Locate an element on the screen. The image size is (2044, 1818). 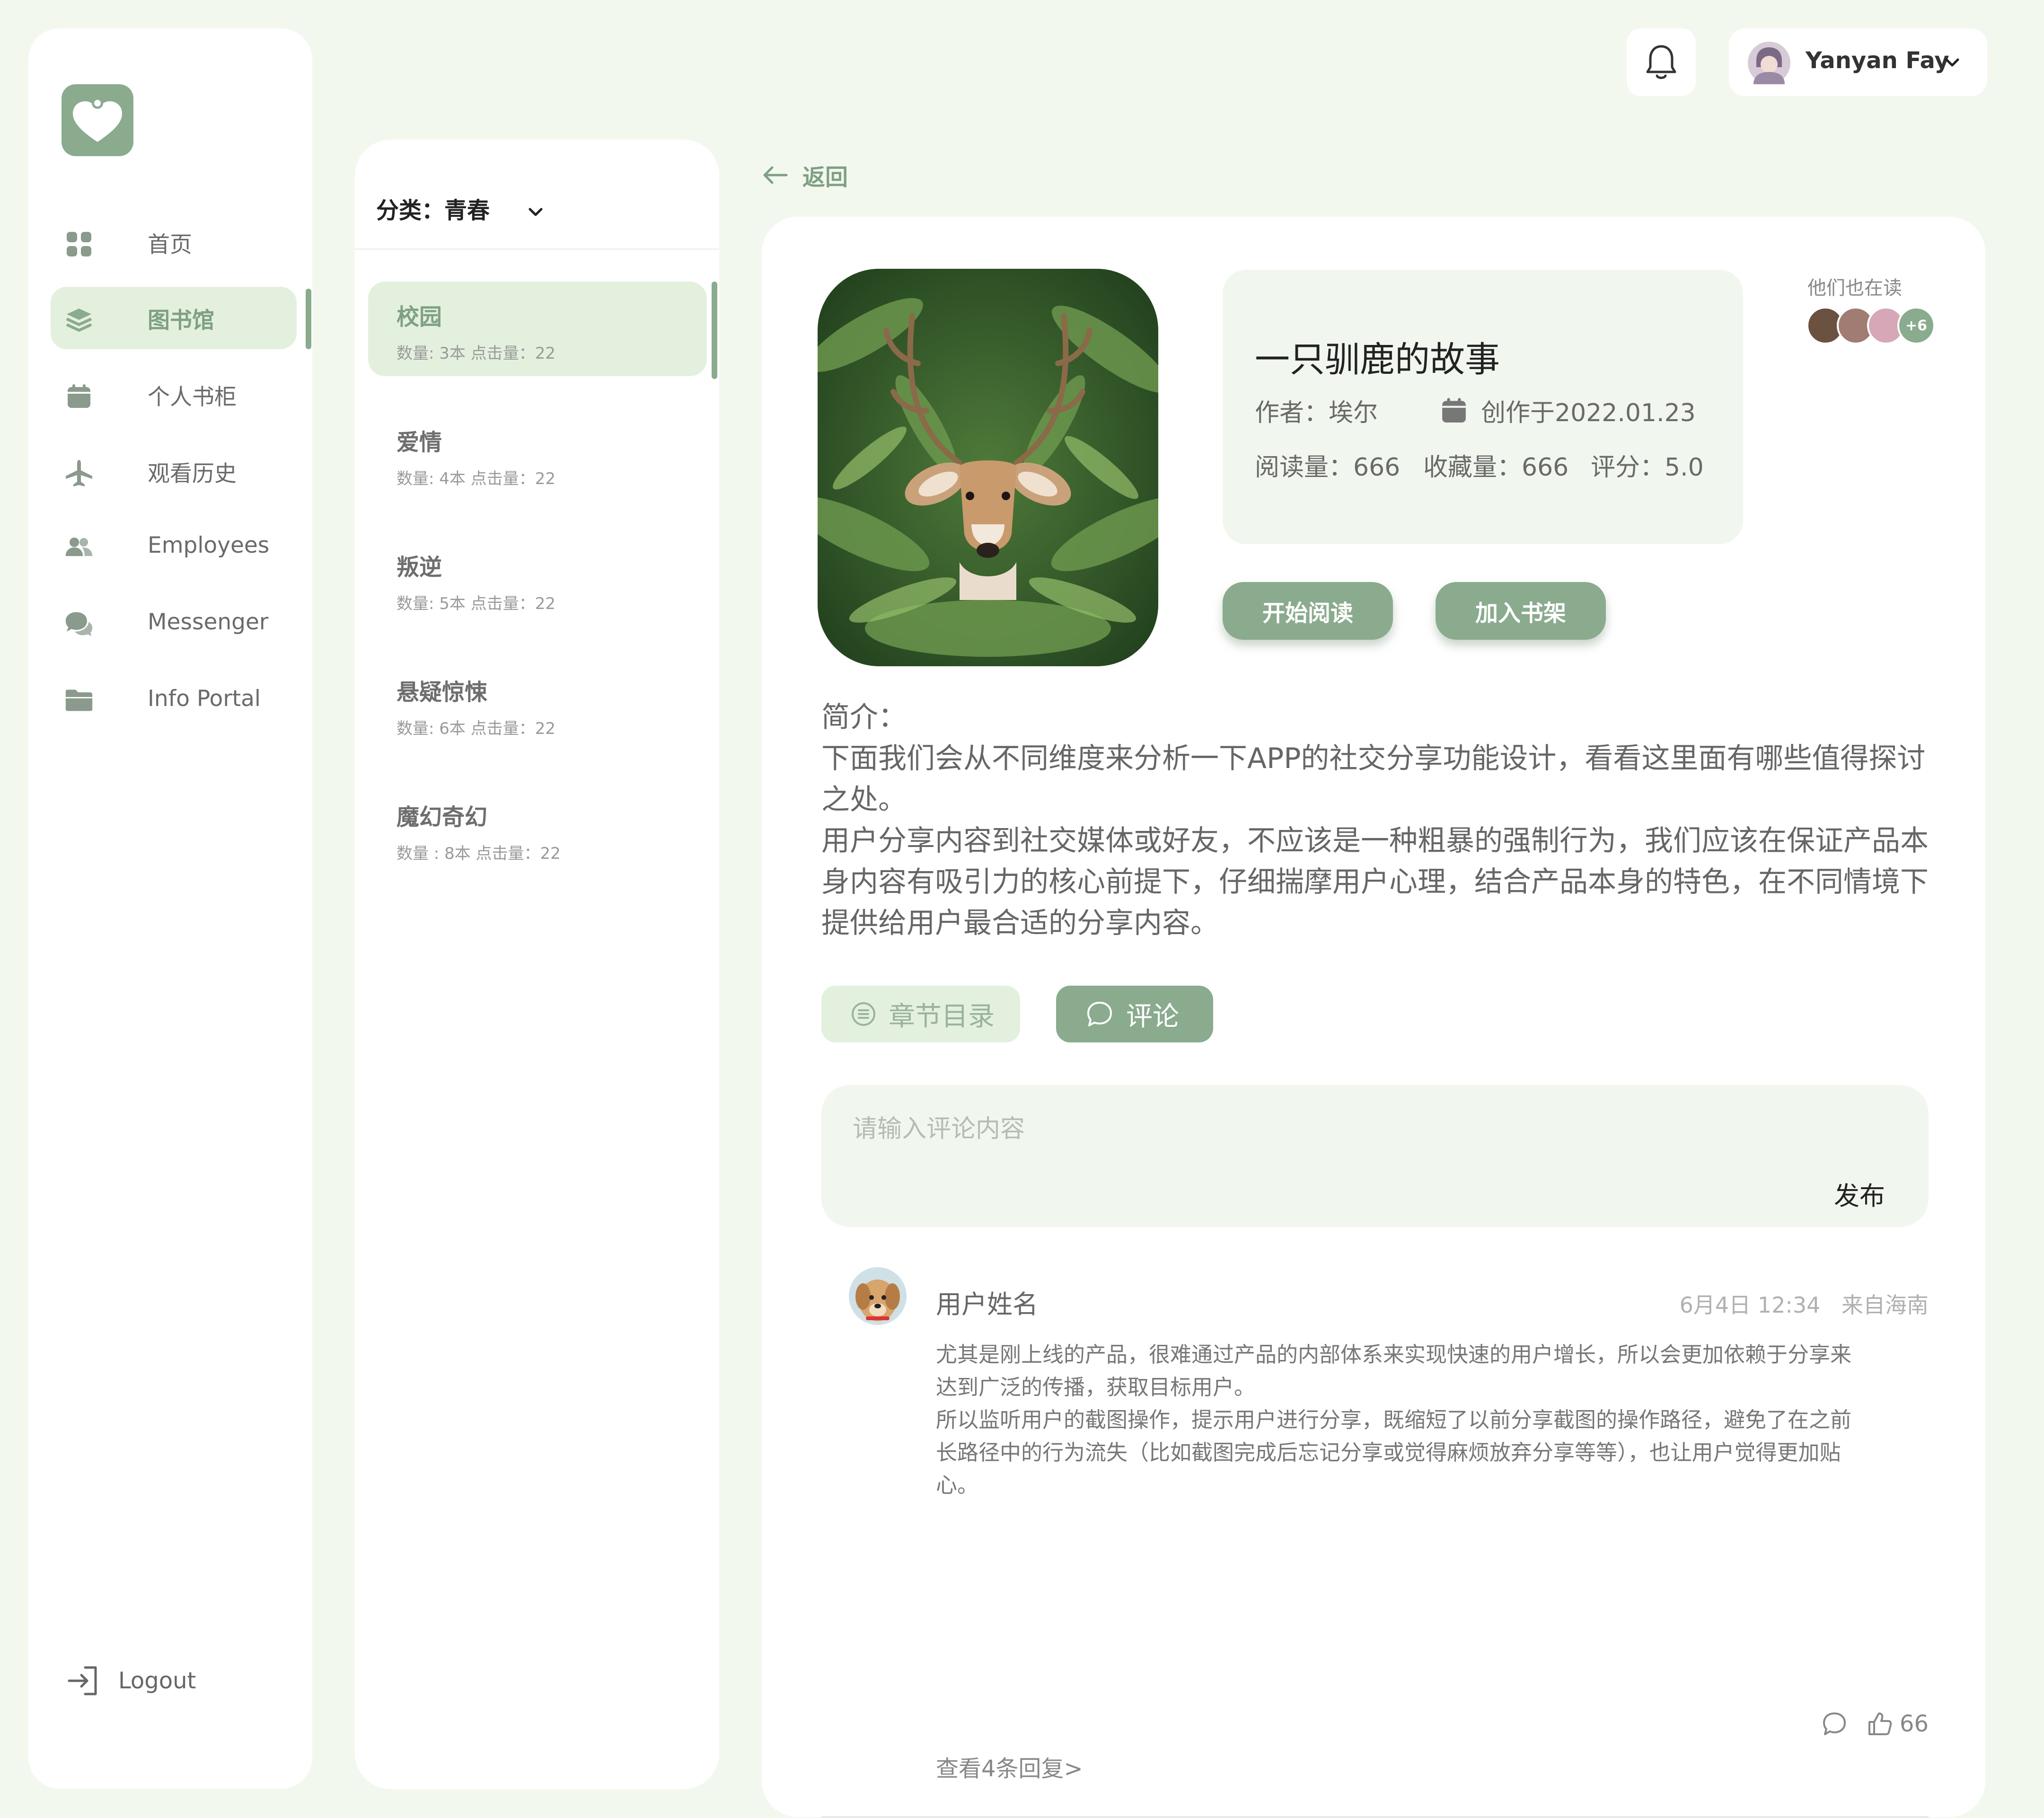
tab-comments: 评论 is located at coordinates (1134, 1014).